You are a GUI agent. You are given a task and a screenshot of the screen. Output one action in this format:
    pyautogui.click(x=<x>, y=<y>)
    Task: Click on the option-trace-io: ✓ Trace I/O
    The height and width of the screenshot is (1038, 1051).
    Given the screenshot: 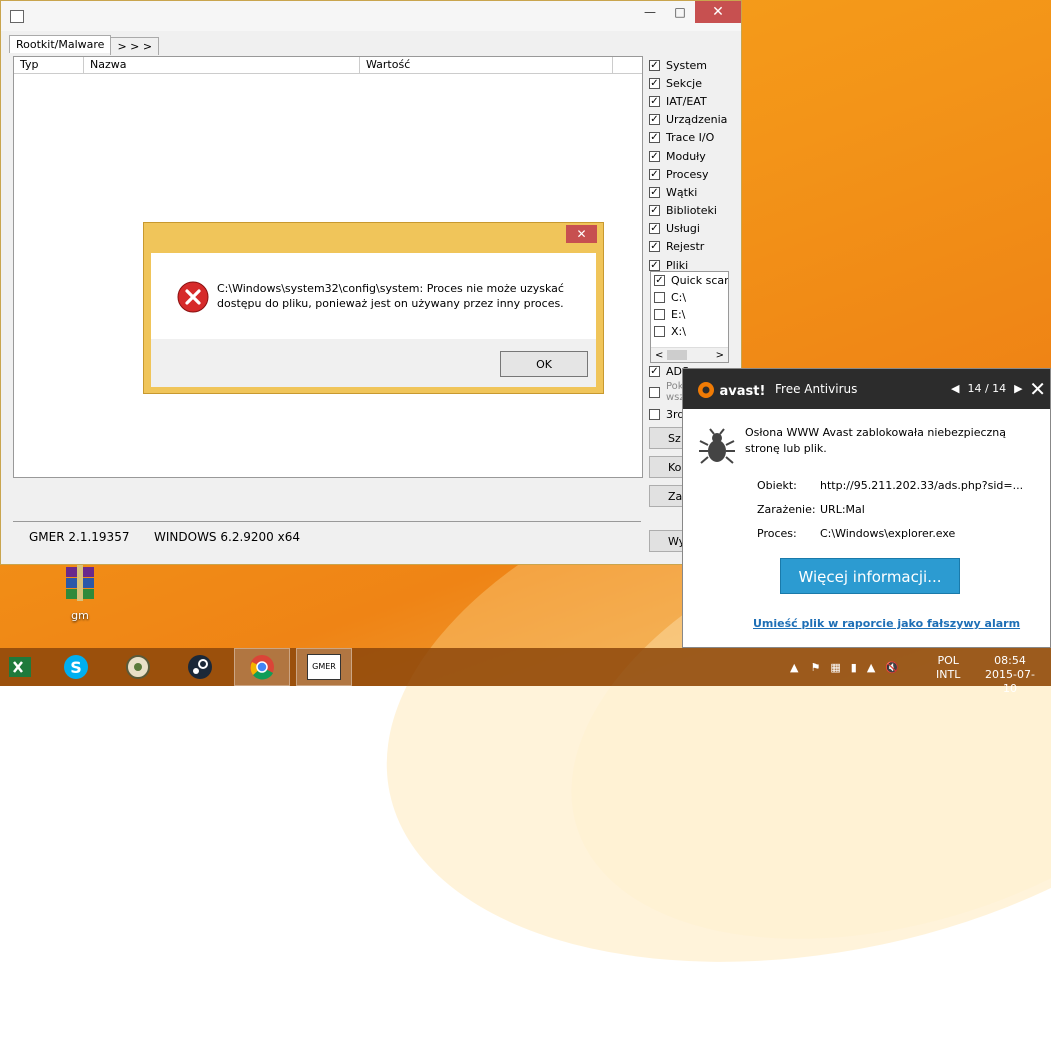 What is the action you would take?
    pyautogui.click(x=693, y=138)
    